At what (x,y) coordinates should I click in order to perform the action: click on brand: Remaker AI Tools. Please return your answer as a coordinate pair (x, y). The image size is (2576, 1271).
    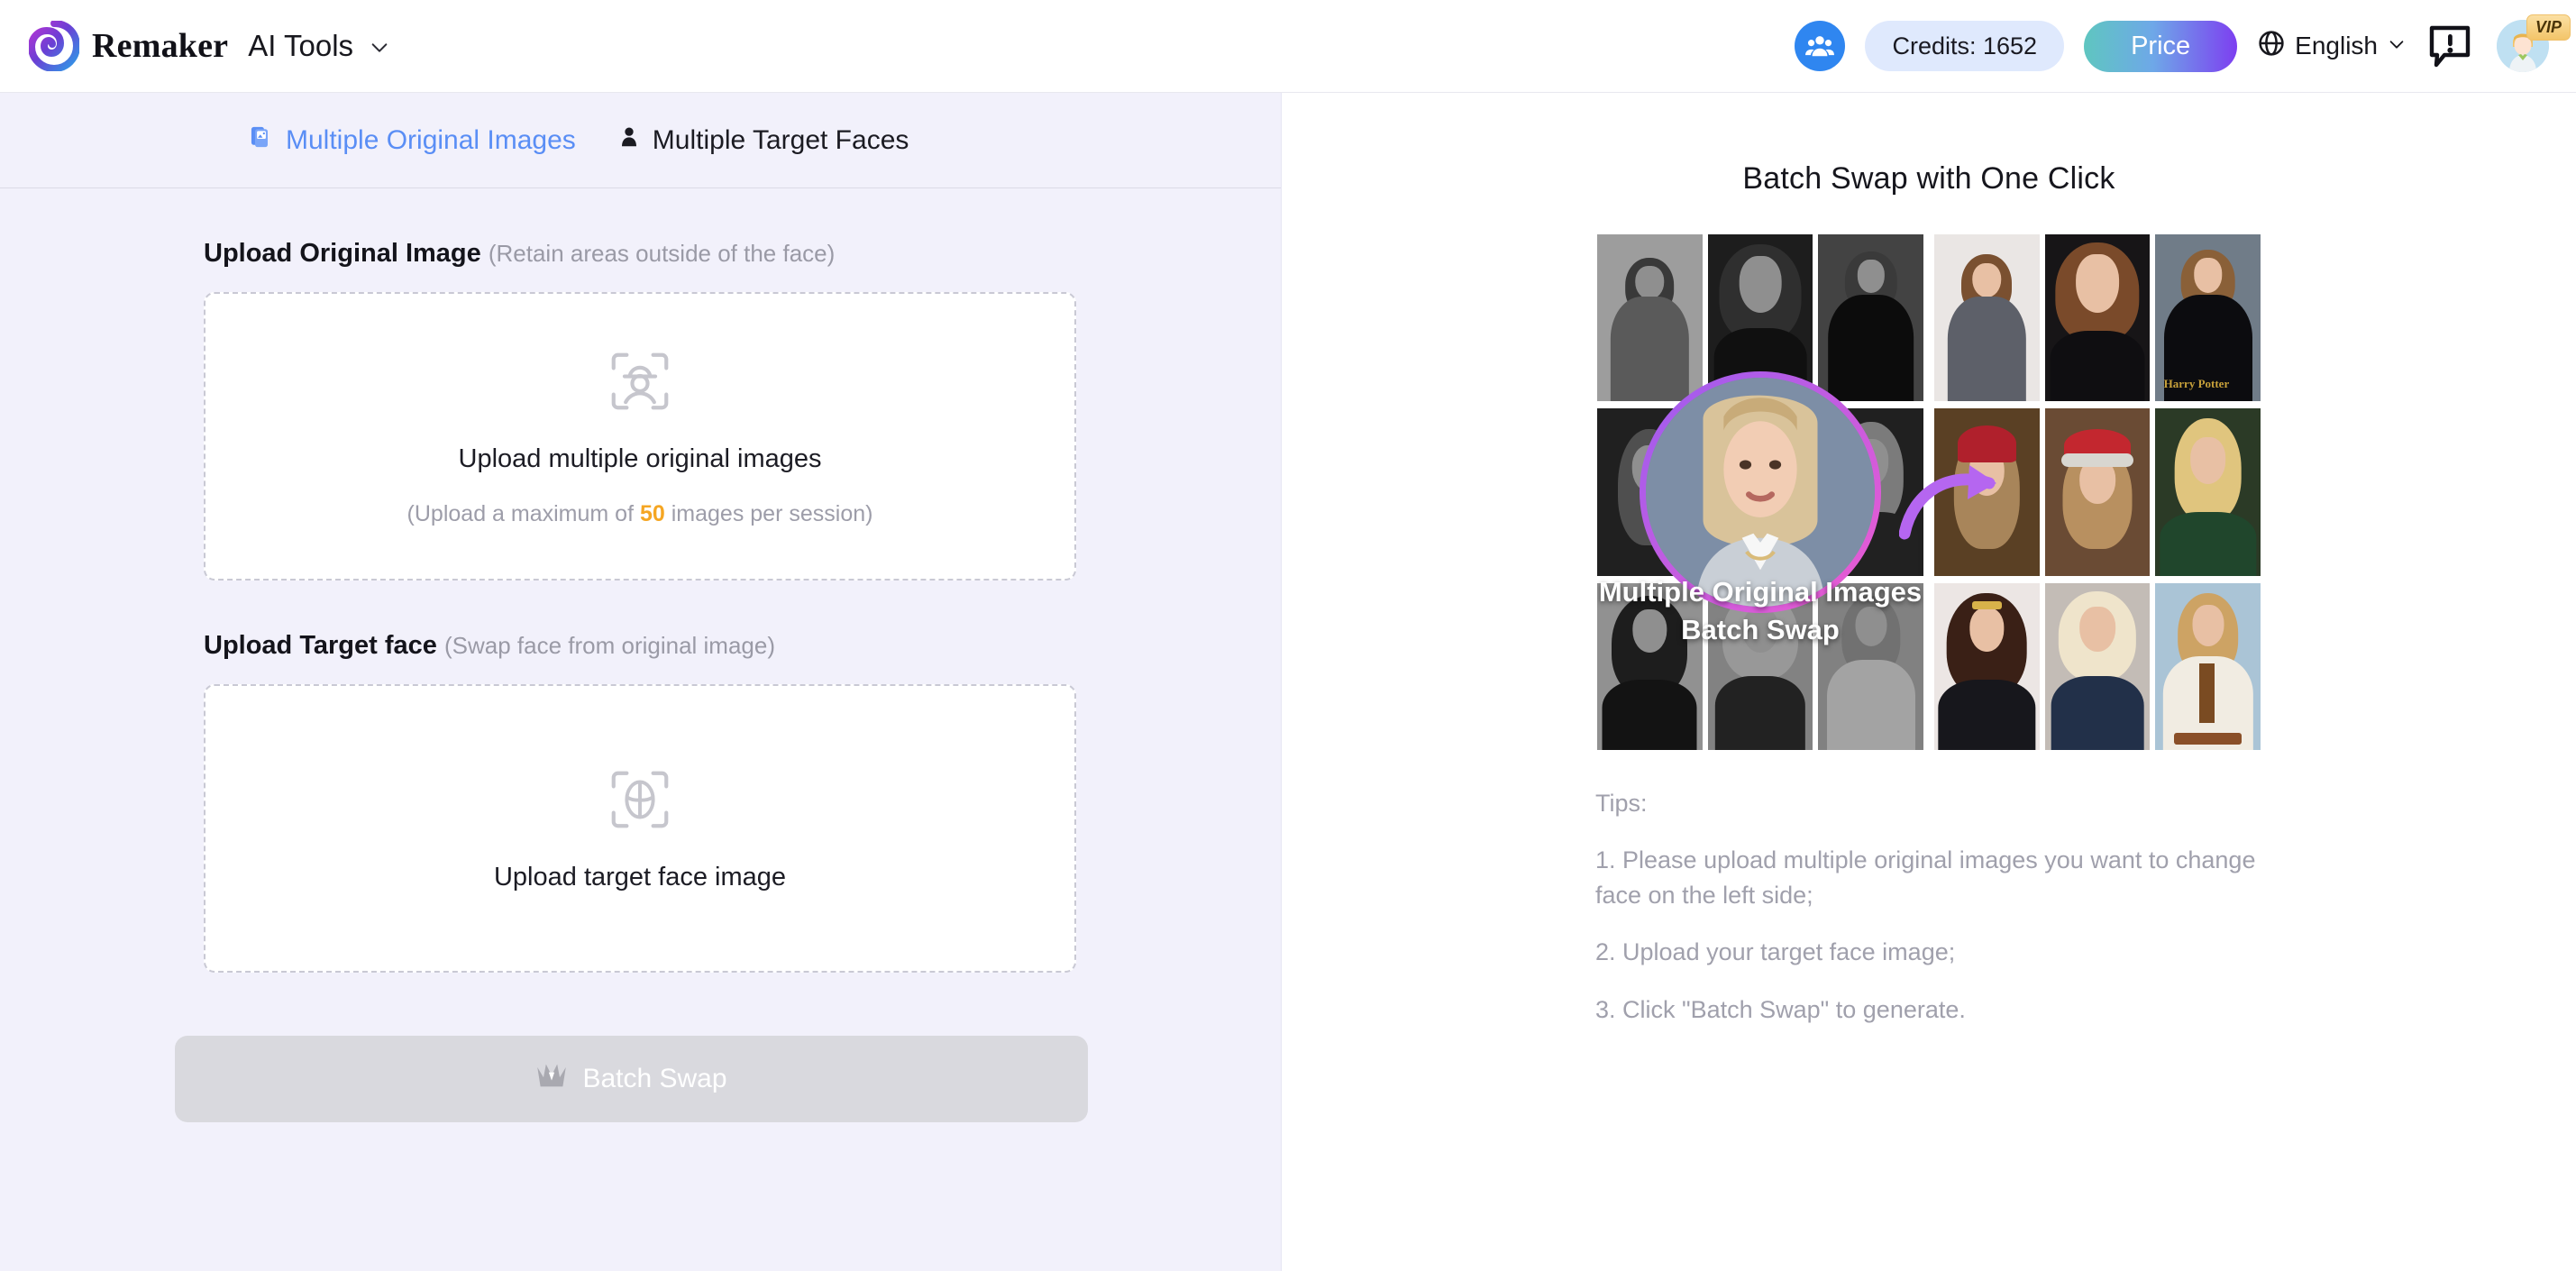
    Looking at the image, I should click on (208, 46).